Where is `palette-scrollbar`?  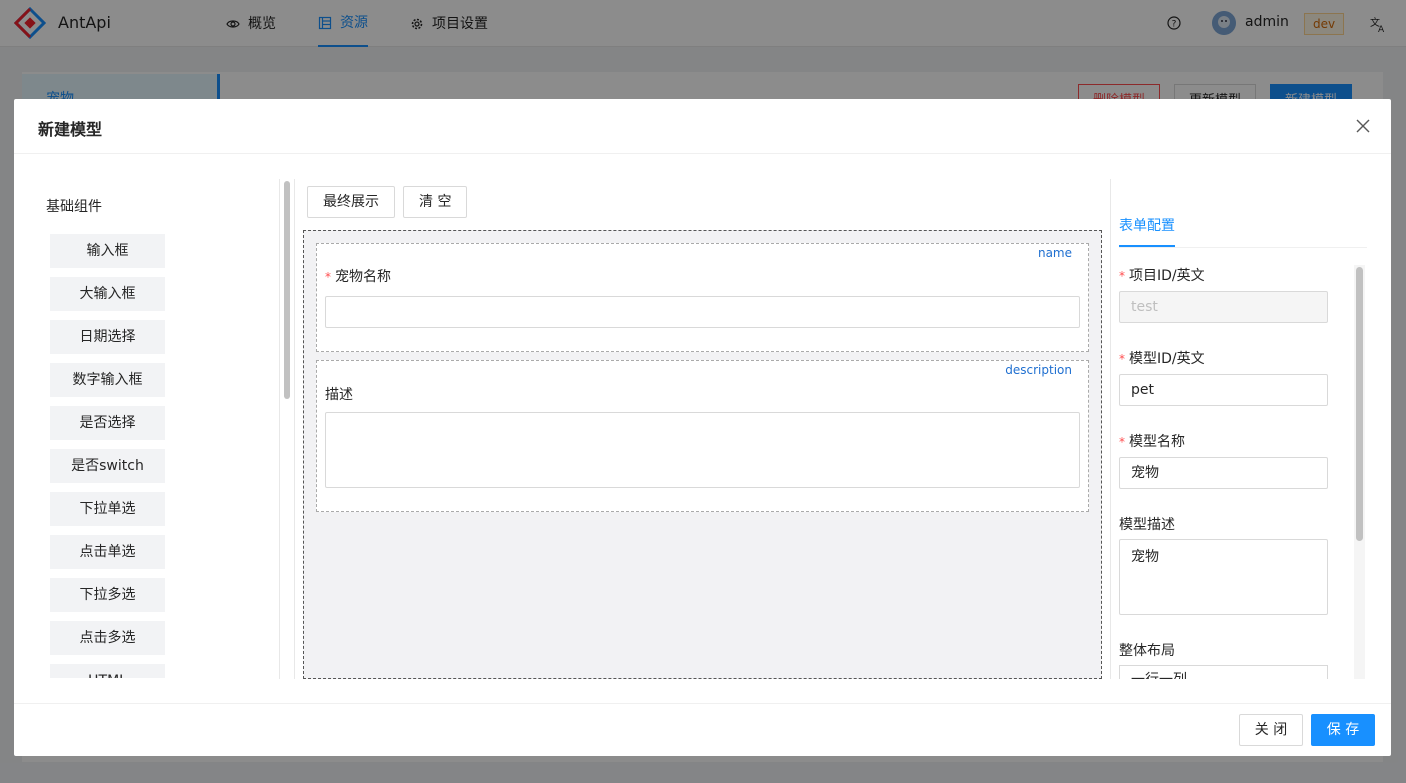 palette-scrollbar is located at coordinates (287, 290).